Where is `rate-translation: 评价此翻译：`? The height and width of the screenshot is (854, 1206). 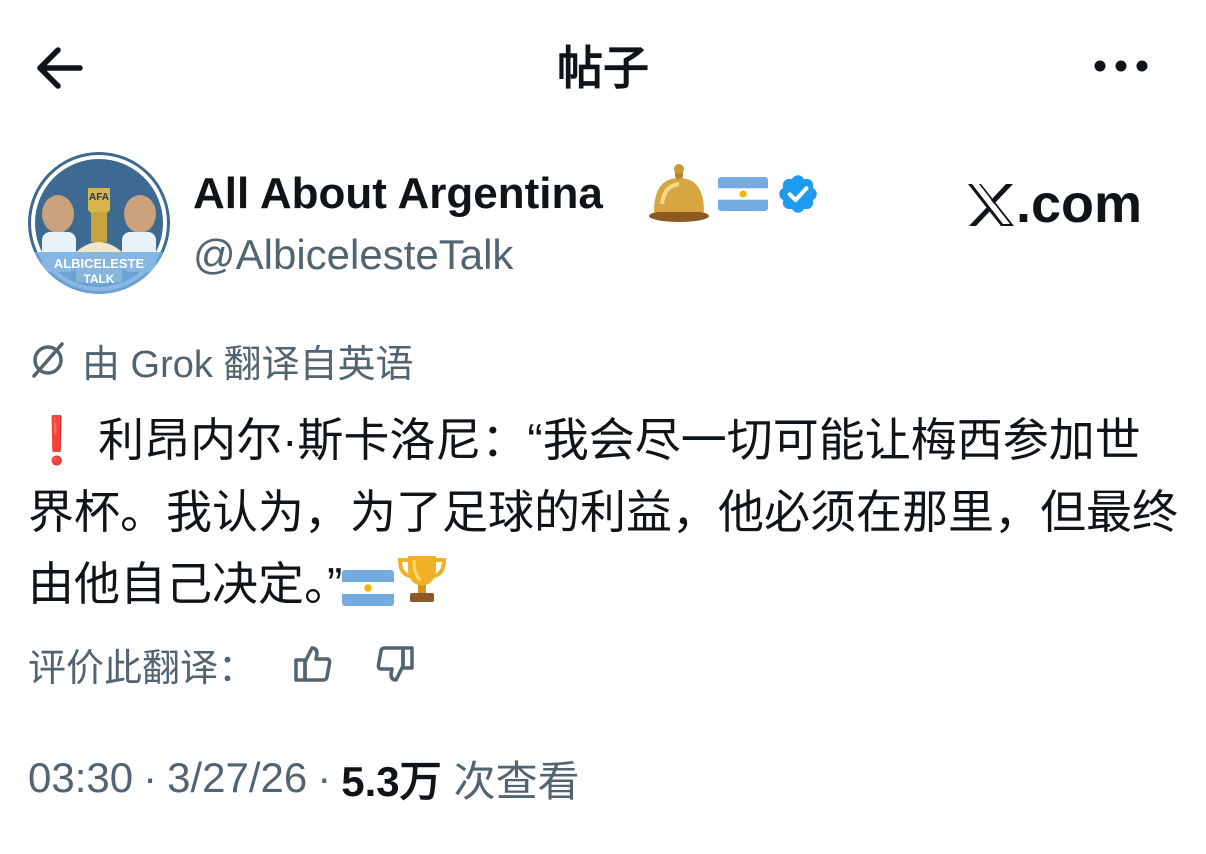
rate-translation: 评价此翻译： is located at coordinates (222, 664).